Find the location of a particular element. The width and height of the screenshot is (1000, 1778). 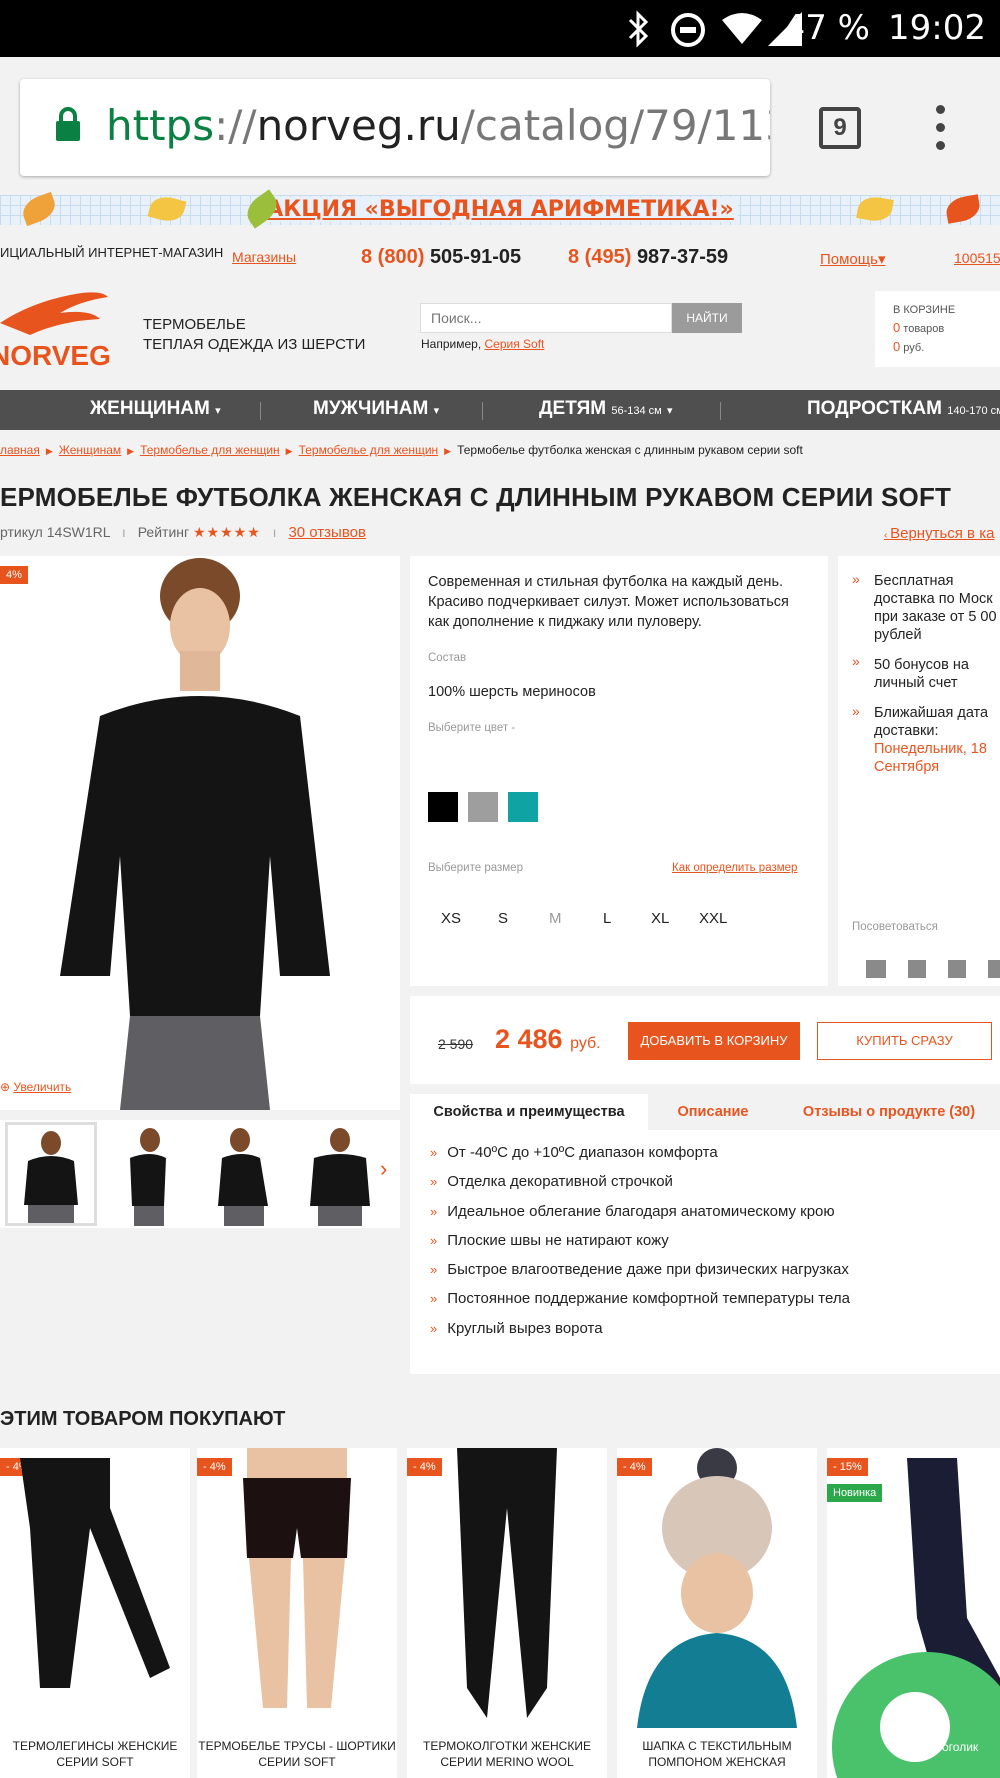

benefit-date: Ближайшая дата доставки: is located at coordinates (931, 722).